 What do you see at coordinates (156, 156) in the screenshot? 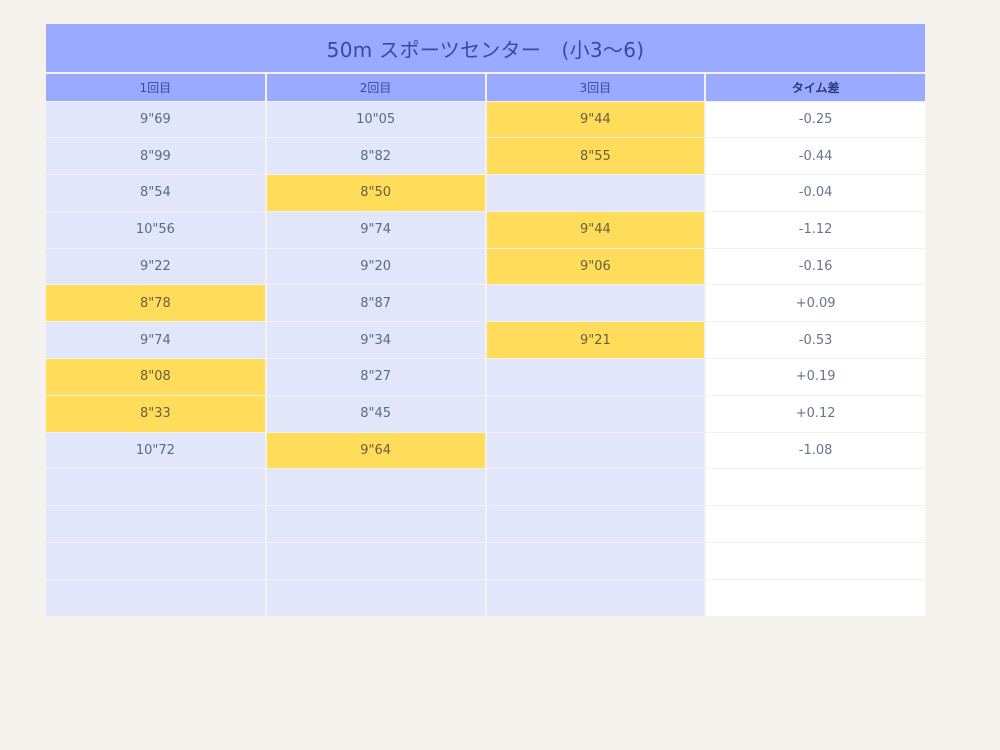
I see `attempt-1-cell: 8"99` at bounding box center [156, 156].